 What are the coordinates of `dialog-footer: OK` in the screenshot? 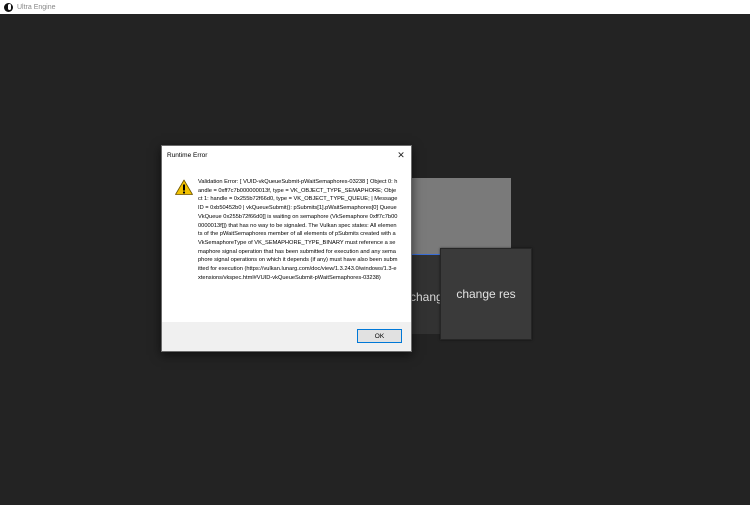 It's located at (286, 336).